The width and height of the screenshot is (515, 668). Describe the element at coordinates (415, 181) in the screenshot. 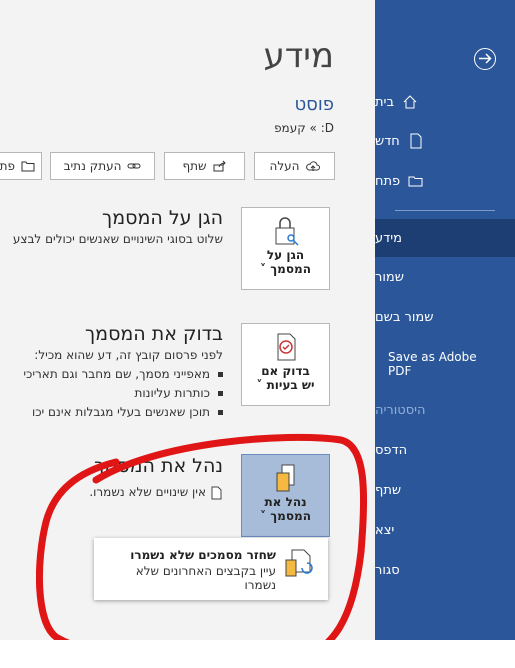

I see `open-folder-icon` at that location.